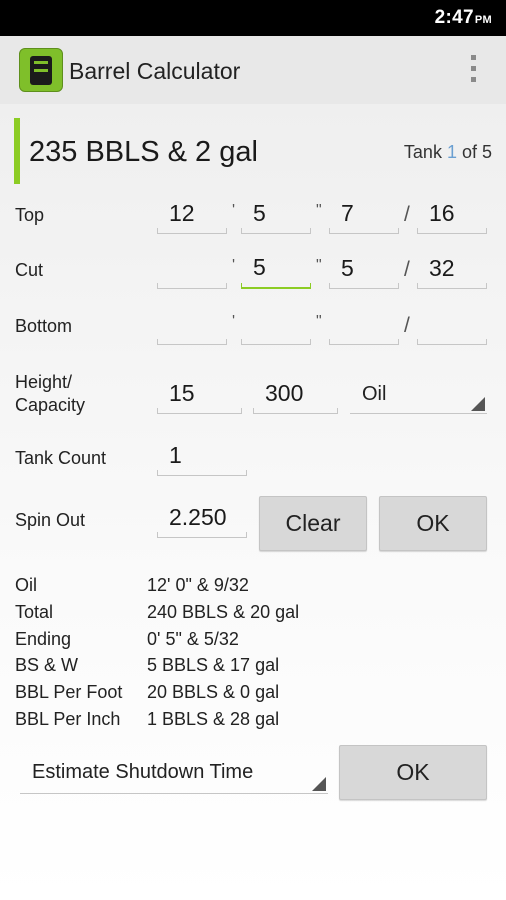 The image size is (506, 900). Describe the element at coordinates (433, 523) in the screenshot. I see `ok-button: OK` at that location.